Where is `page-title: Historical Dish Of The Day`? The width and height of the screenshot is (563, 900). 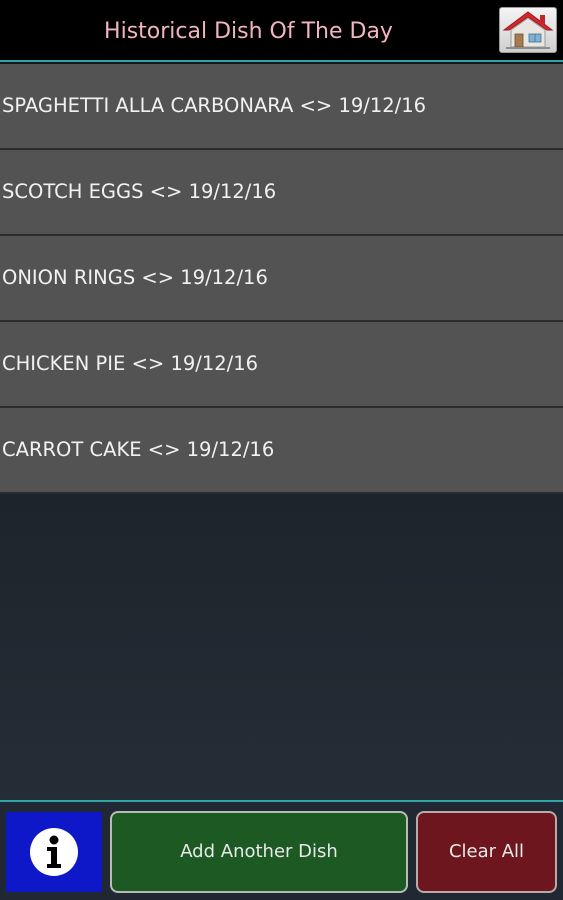 page-title: Historical Dish Of The Day is located at coordinates (248, 31).